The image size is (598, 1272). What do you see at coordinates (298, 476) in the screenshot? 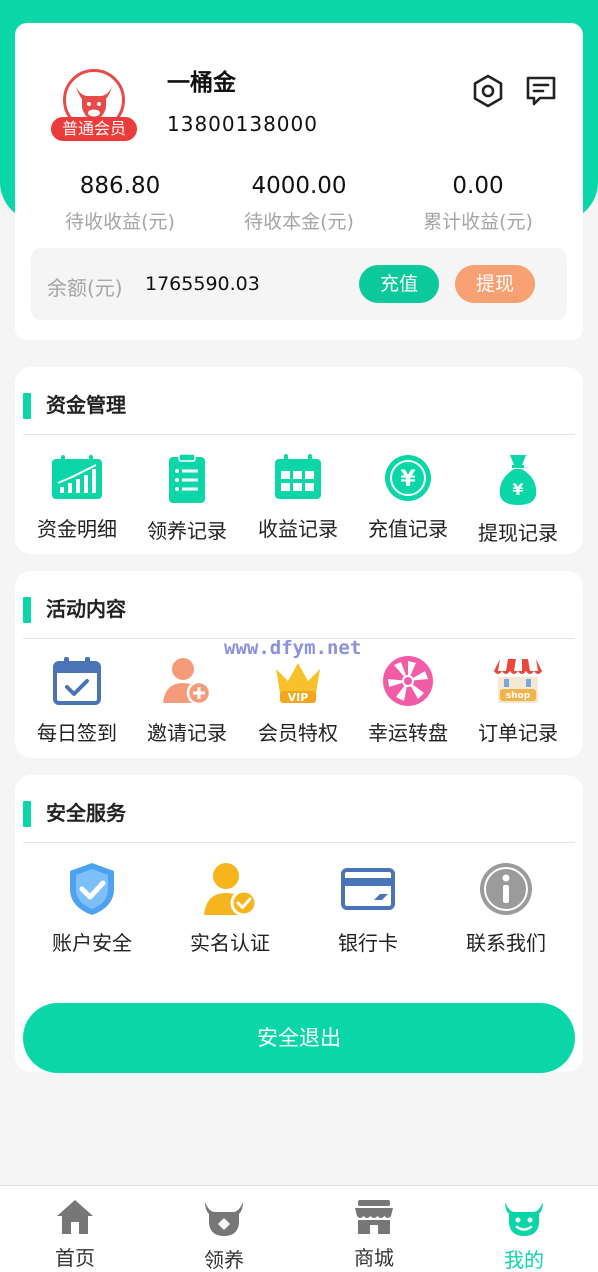
I see `calendar-icon` at bounding box center [298, 476].